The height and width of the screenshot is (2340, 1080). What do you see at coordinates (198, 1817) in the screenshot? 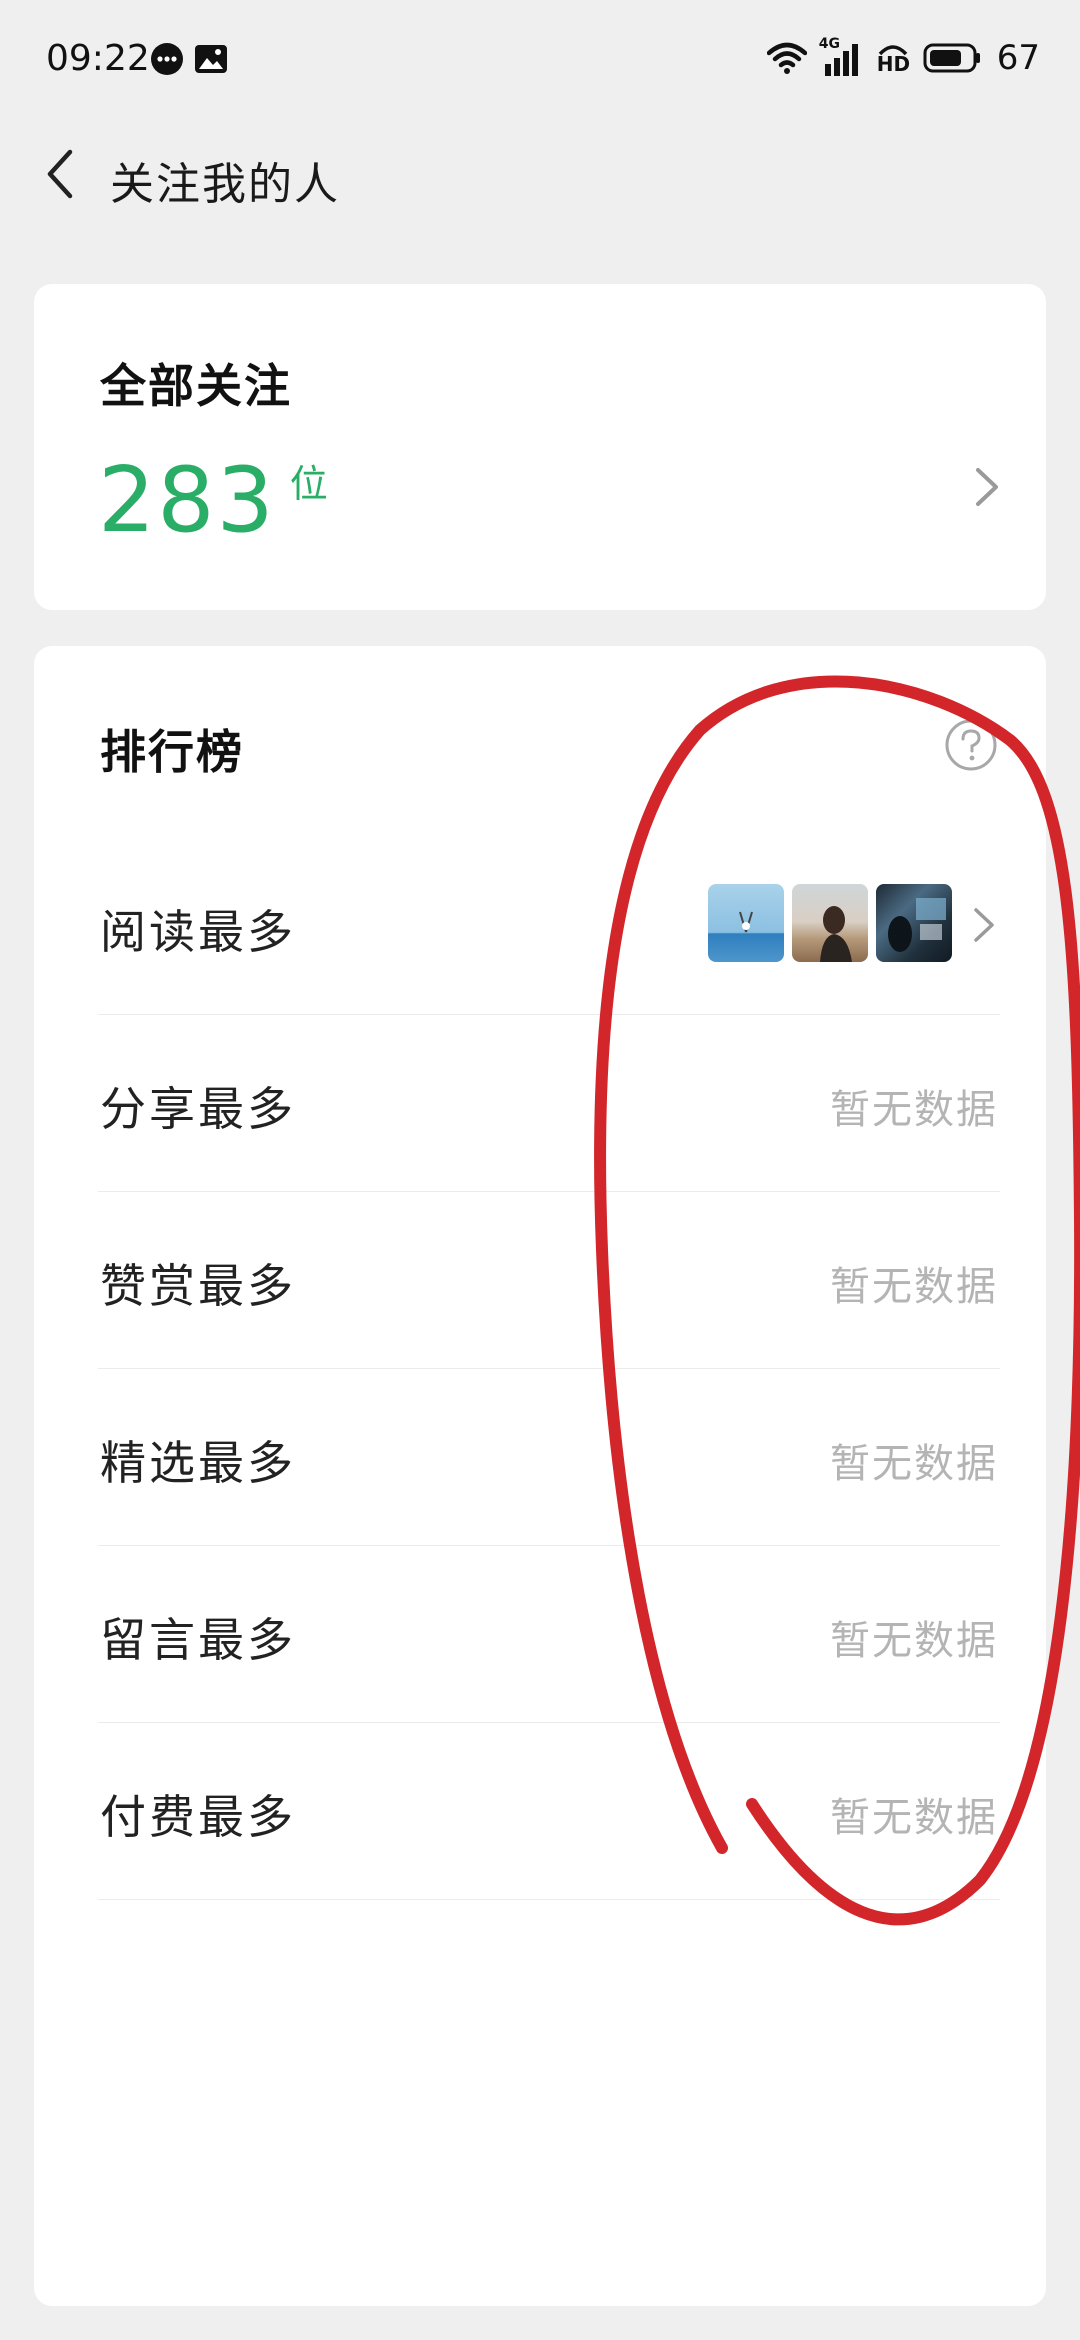
I see `ranking-row-label: 付费最多` at bounding box center [198, 1817].